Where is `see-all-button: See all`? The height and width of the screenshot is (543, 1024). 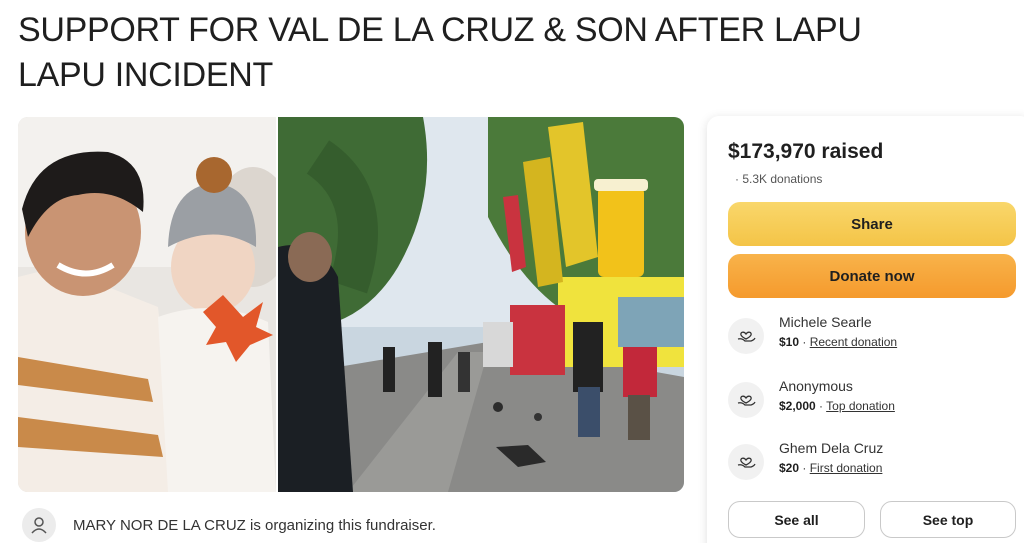 see-all-button: See all is located at coordinates (796, 519).